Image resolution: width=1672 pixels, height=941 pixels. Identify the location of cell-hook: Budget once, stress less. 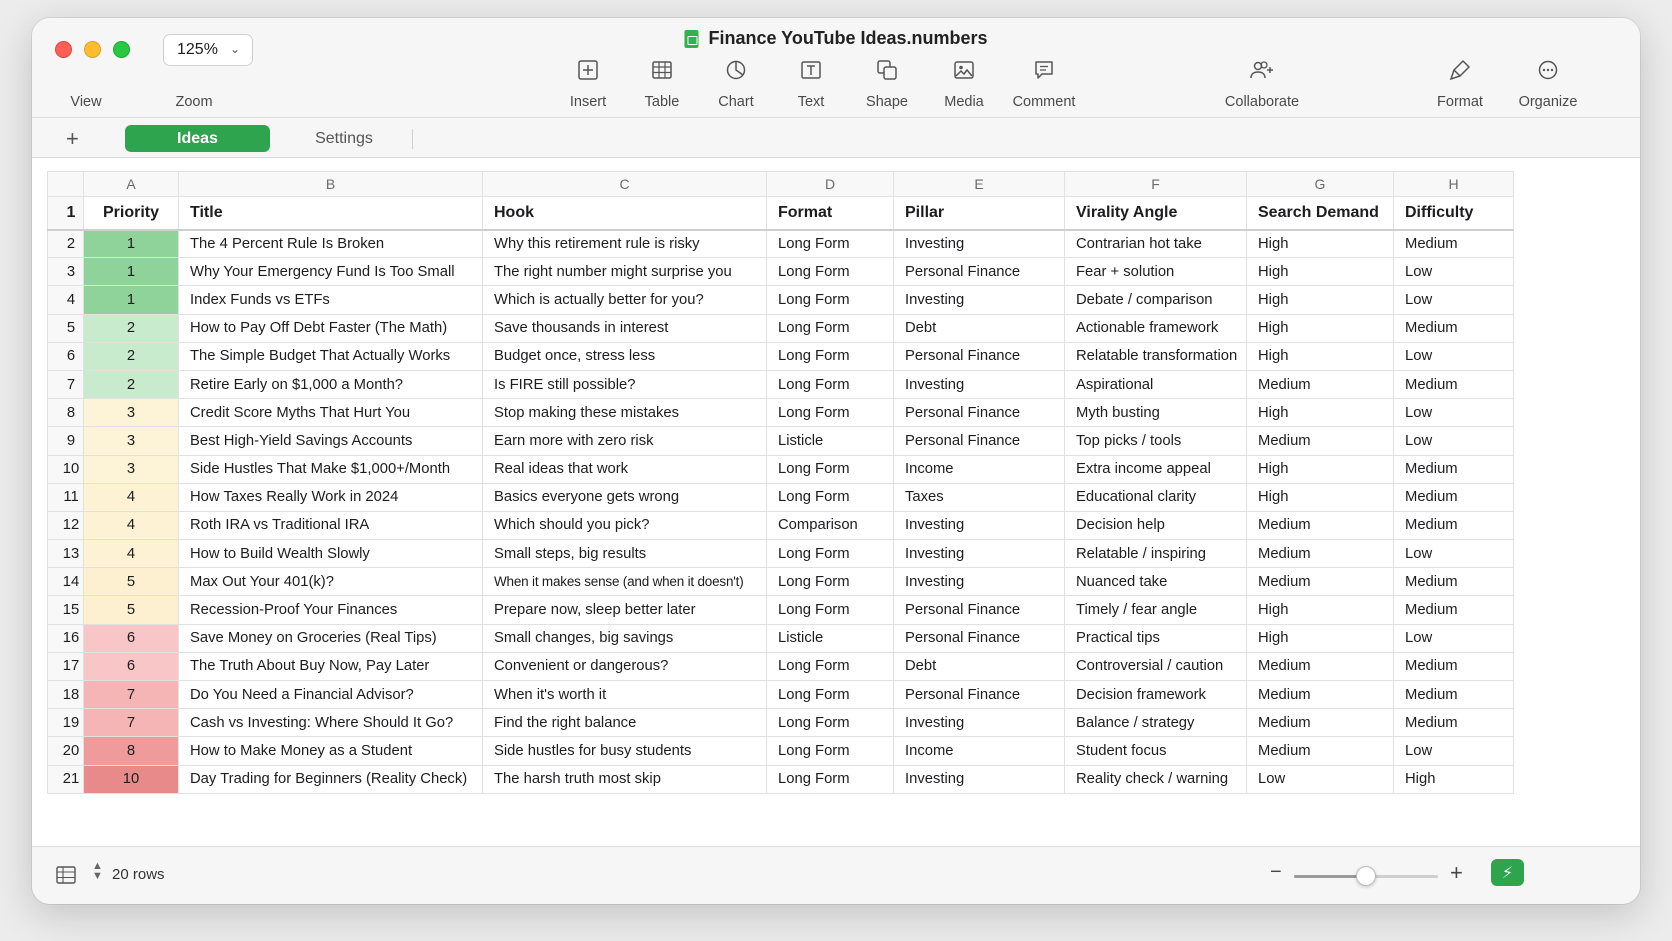
(624, 356).